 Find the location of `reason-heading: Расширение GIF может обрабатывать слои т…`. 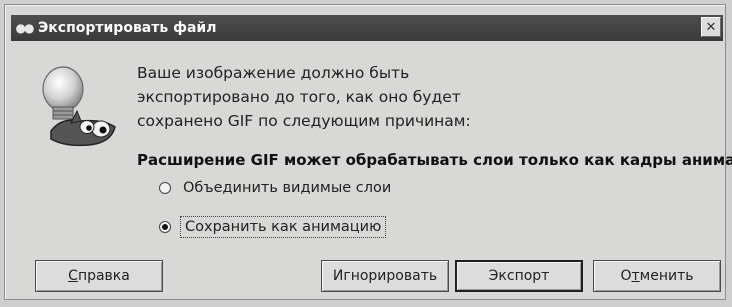

reason-heading: Расширение GIF может обрабатывать слои т… is located at coordinates (434, 160).